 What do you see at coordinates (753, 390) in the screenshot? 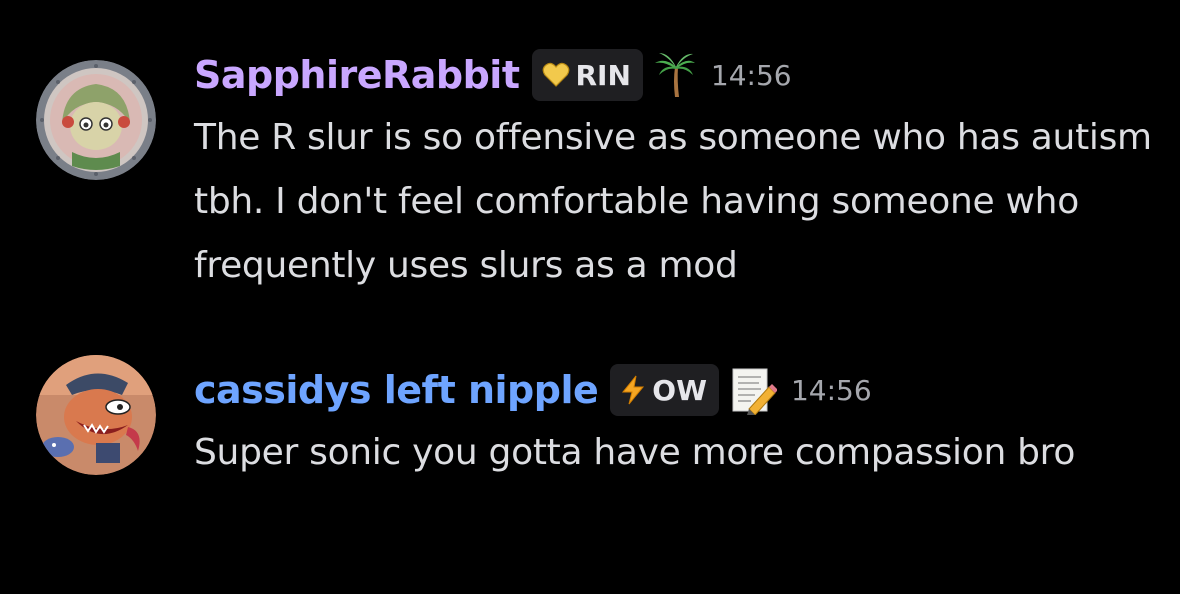
I see `memo-icon` at bounding box center [753, 390].